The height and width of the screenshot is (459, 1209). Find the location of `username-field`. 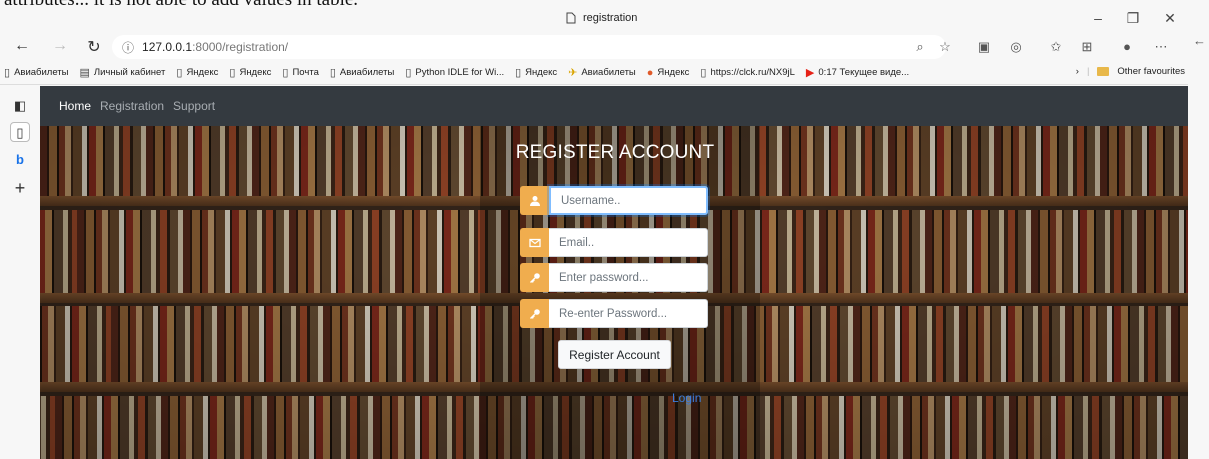

username-field is located at coordinates (614, 200).